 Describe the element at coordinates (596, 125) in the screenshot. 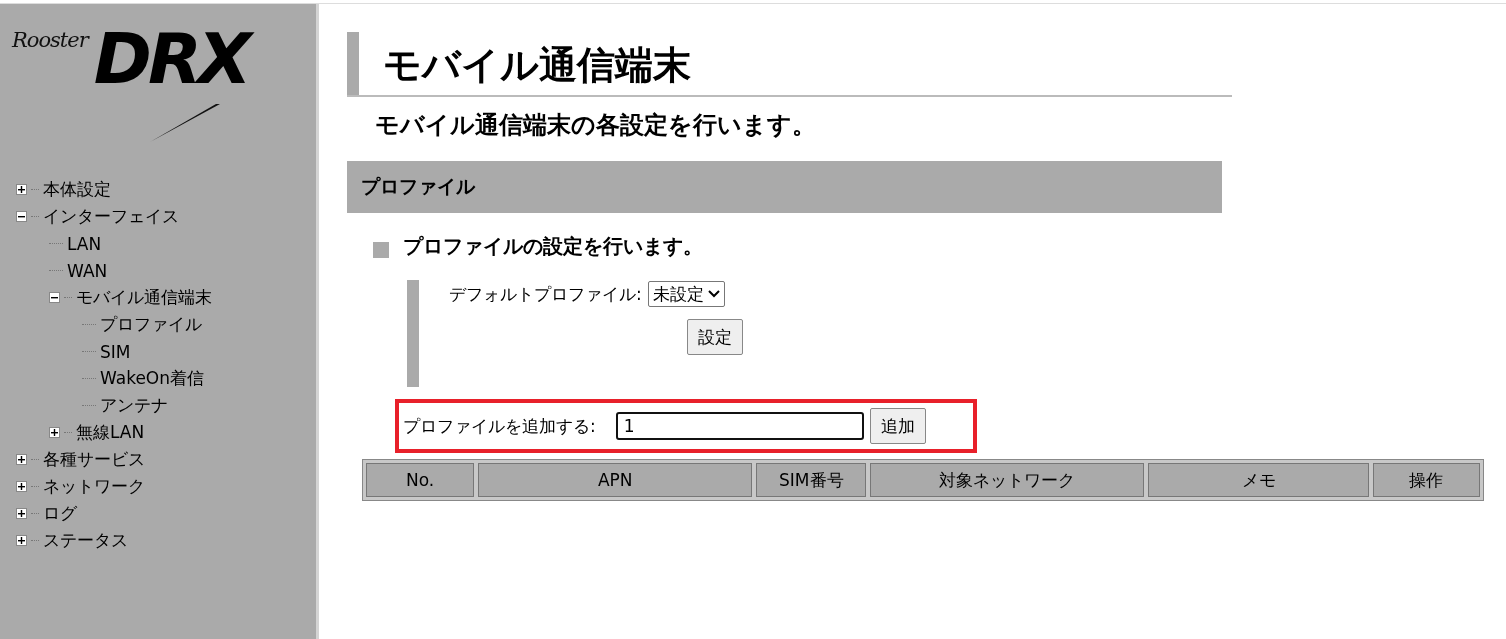

I see `page-subtitle: モバイル通信端末の各設定を行います。` at that location.